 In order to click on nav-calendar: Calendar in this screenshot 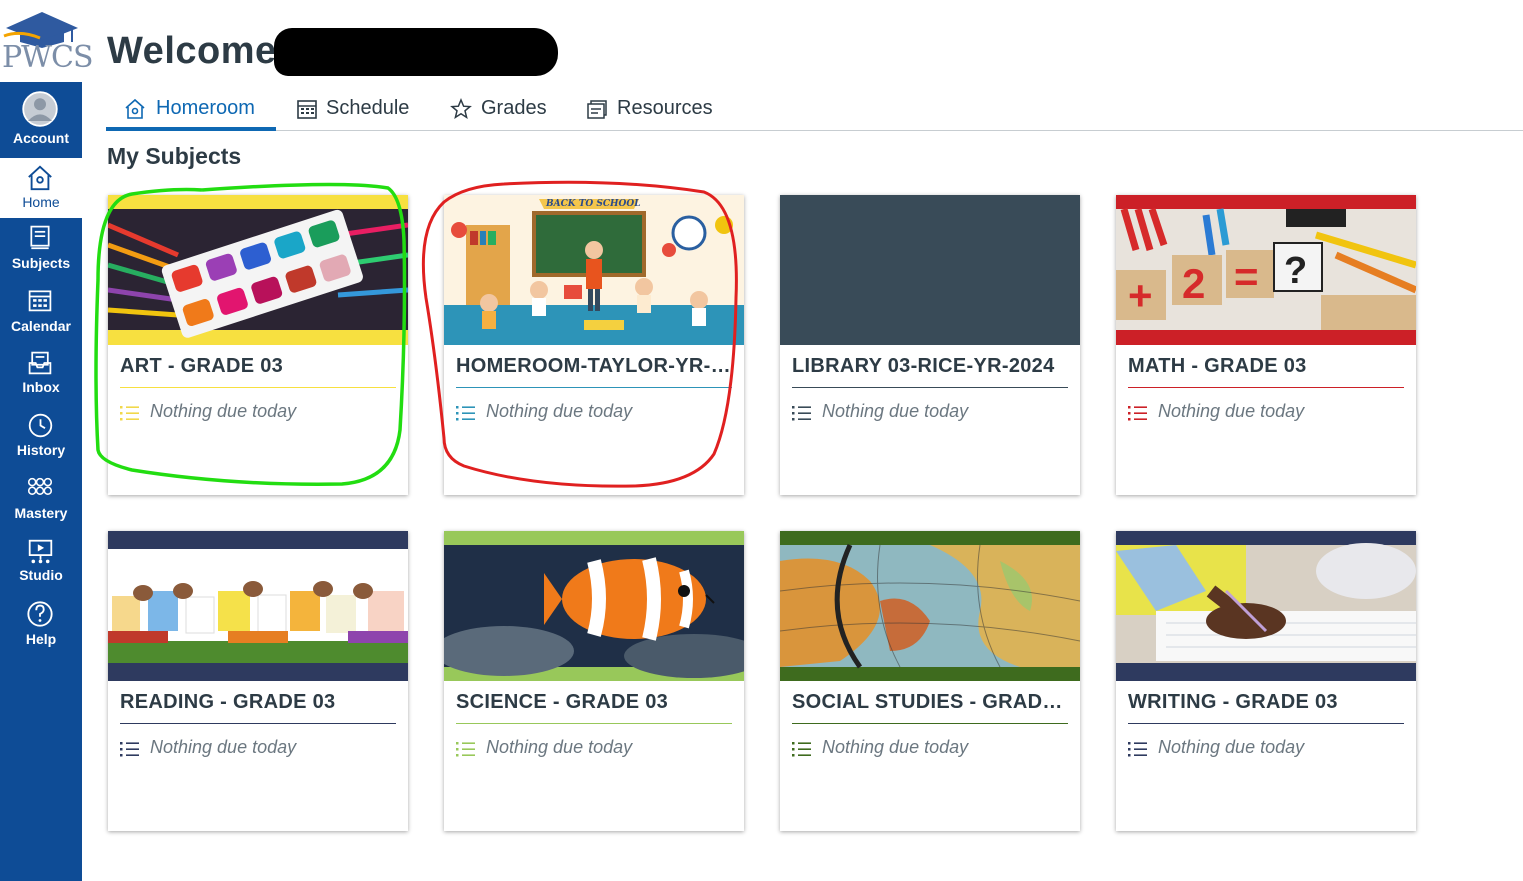, I will do `click(41, 316)`.